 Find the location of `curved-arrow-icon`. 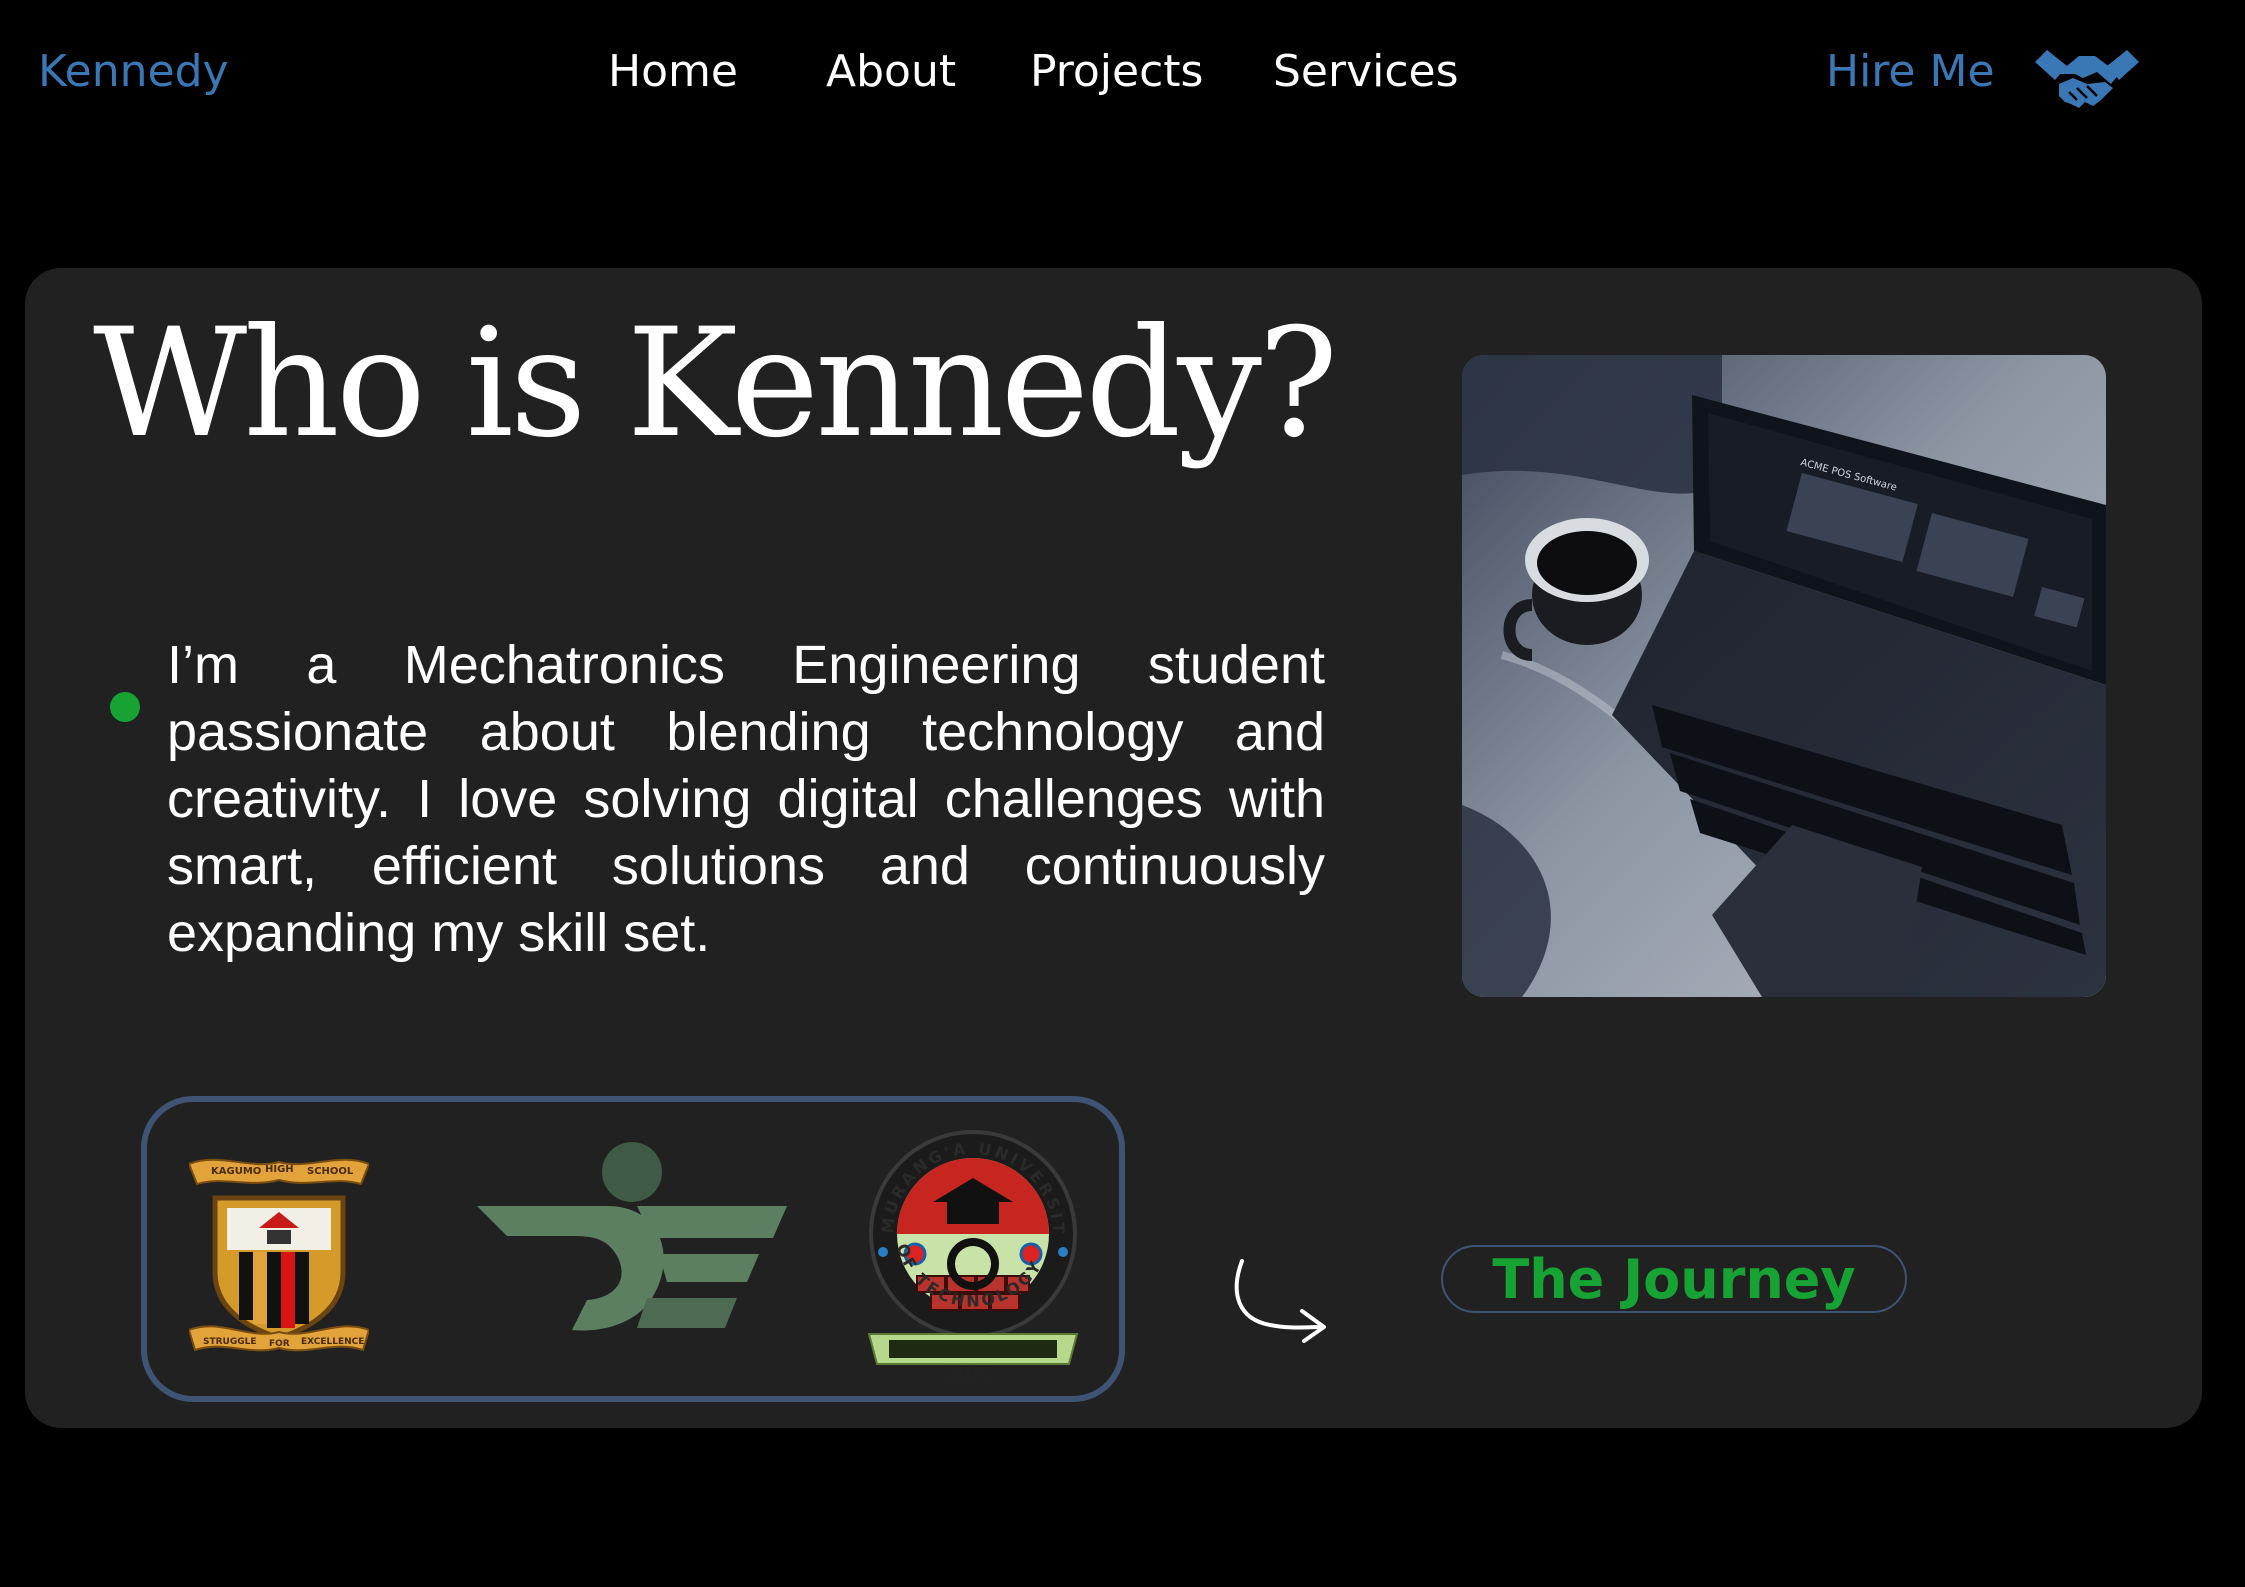

curved-arrow-icon is located at coordinates (1280, 1301).